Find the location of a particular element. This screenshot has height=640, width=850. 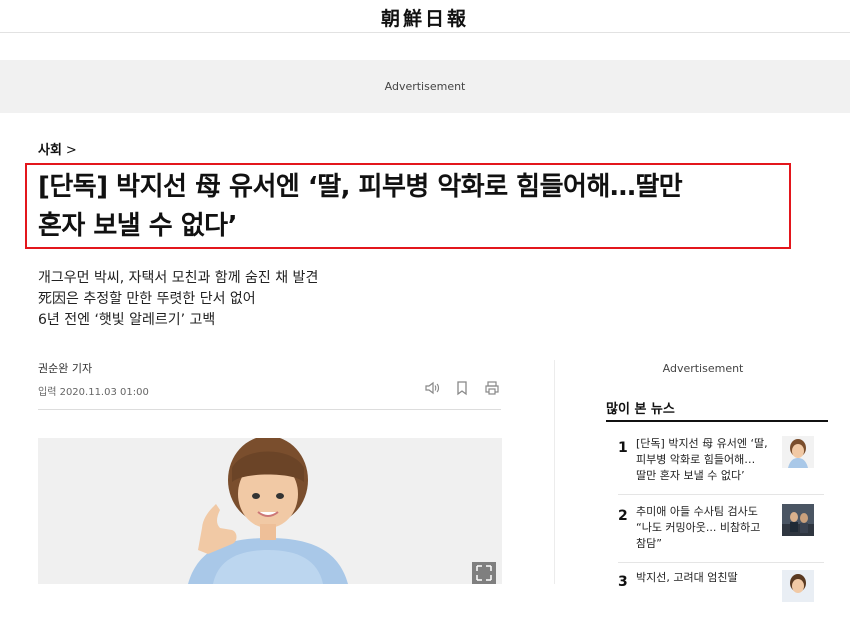

subhead-line: 死因은 추정할 만한 뚜렷한 단서 없어 is located at coordinates (147, 299).